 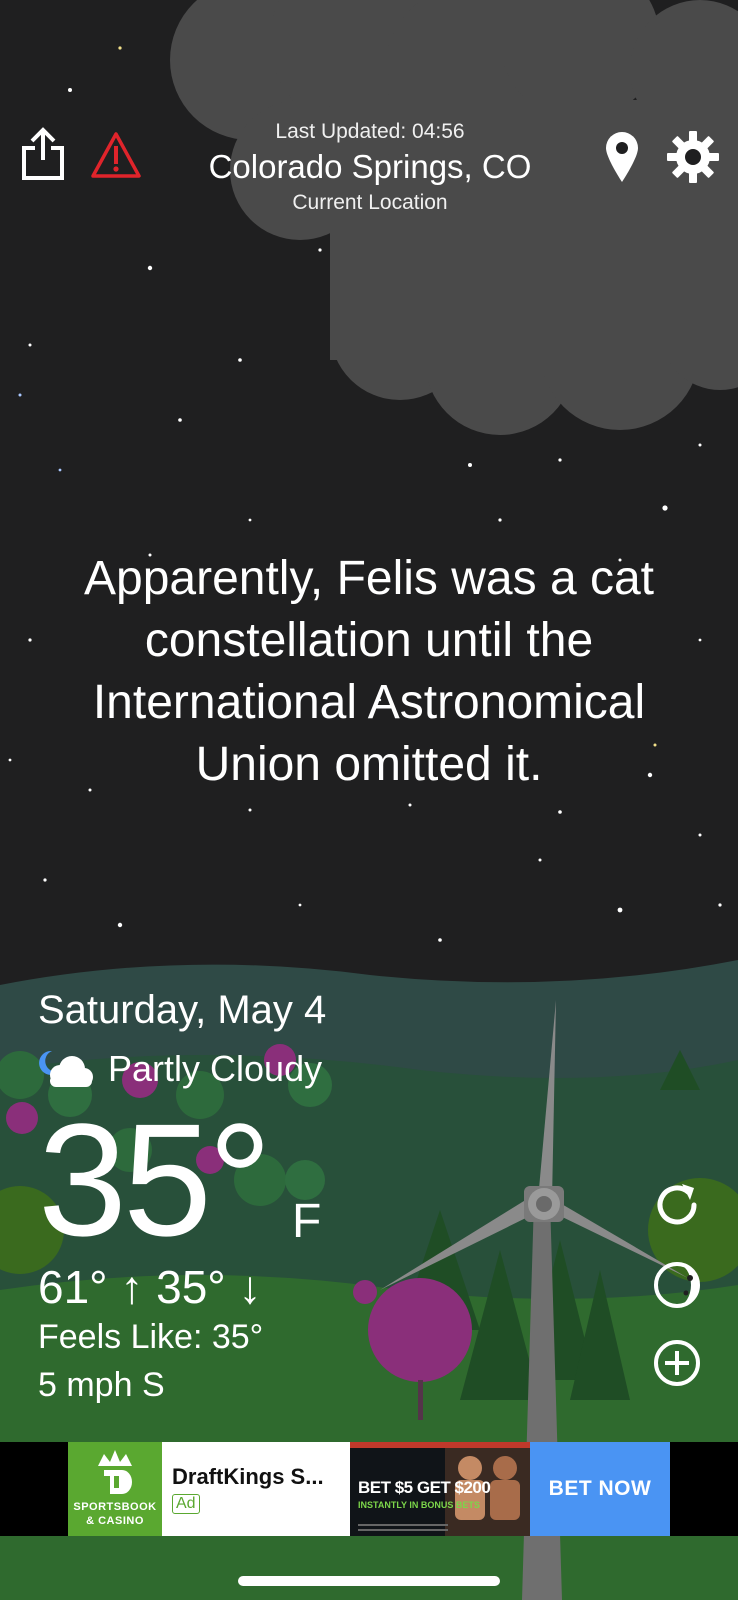 I want to click on partly-cloudy-night-icon, so click(x=66, y=1068).